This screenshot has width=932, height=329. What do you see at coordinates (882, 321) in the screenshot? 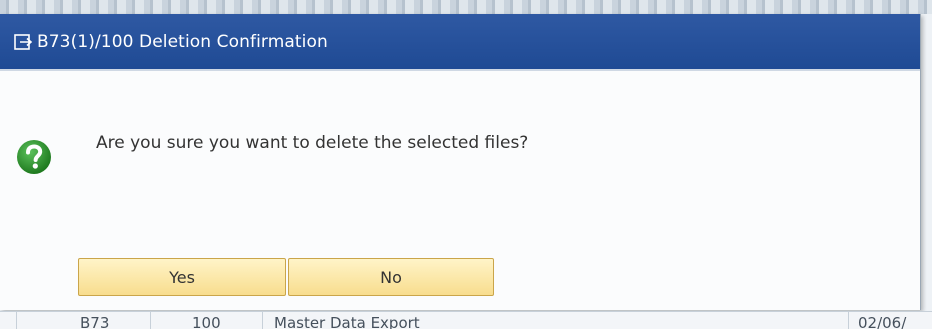
I see `cell-date: 02/06/` at bounding box center [882, 321].